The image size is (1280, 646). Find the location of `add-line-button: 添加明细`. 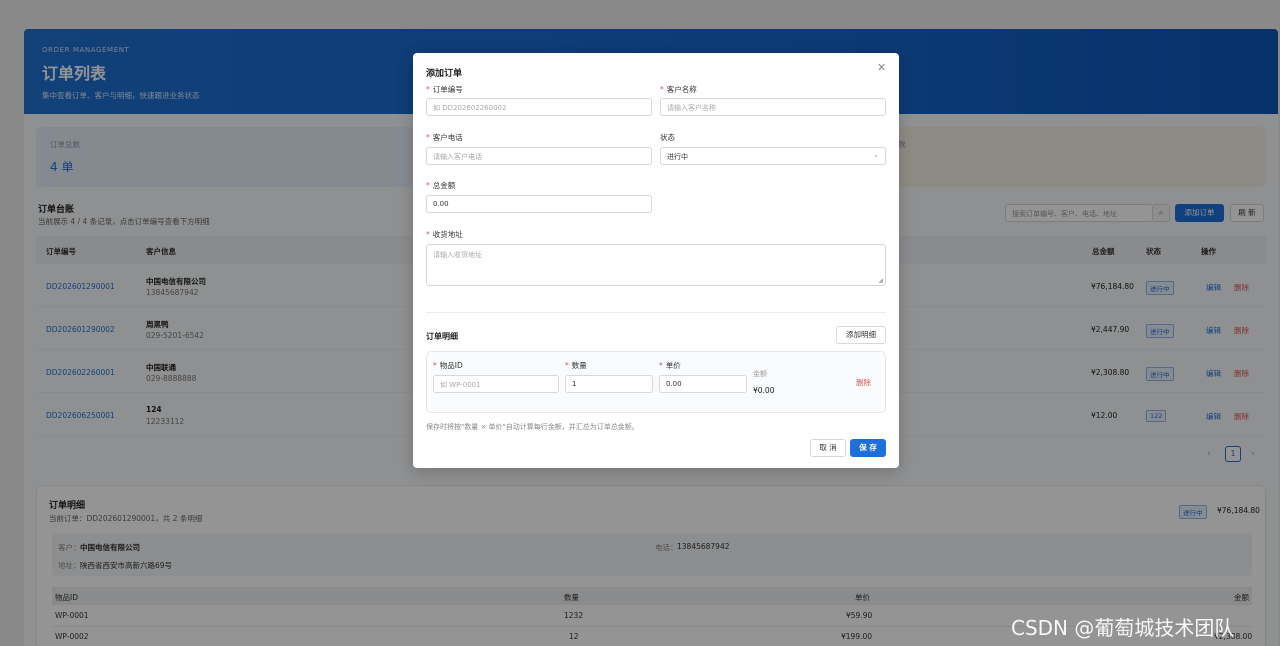

add-line-button: 添加明细 is located at coordinates (861, 335).